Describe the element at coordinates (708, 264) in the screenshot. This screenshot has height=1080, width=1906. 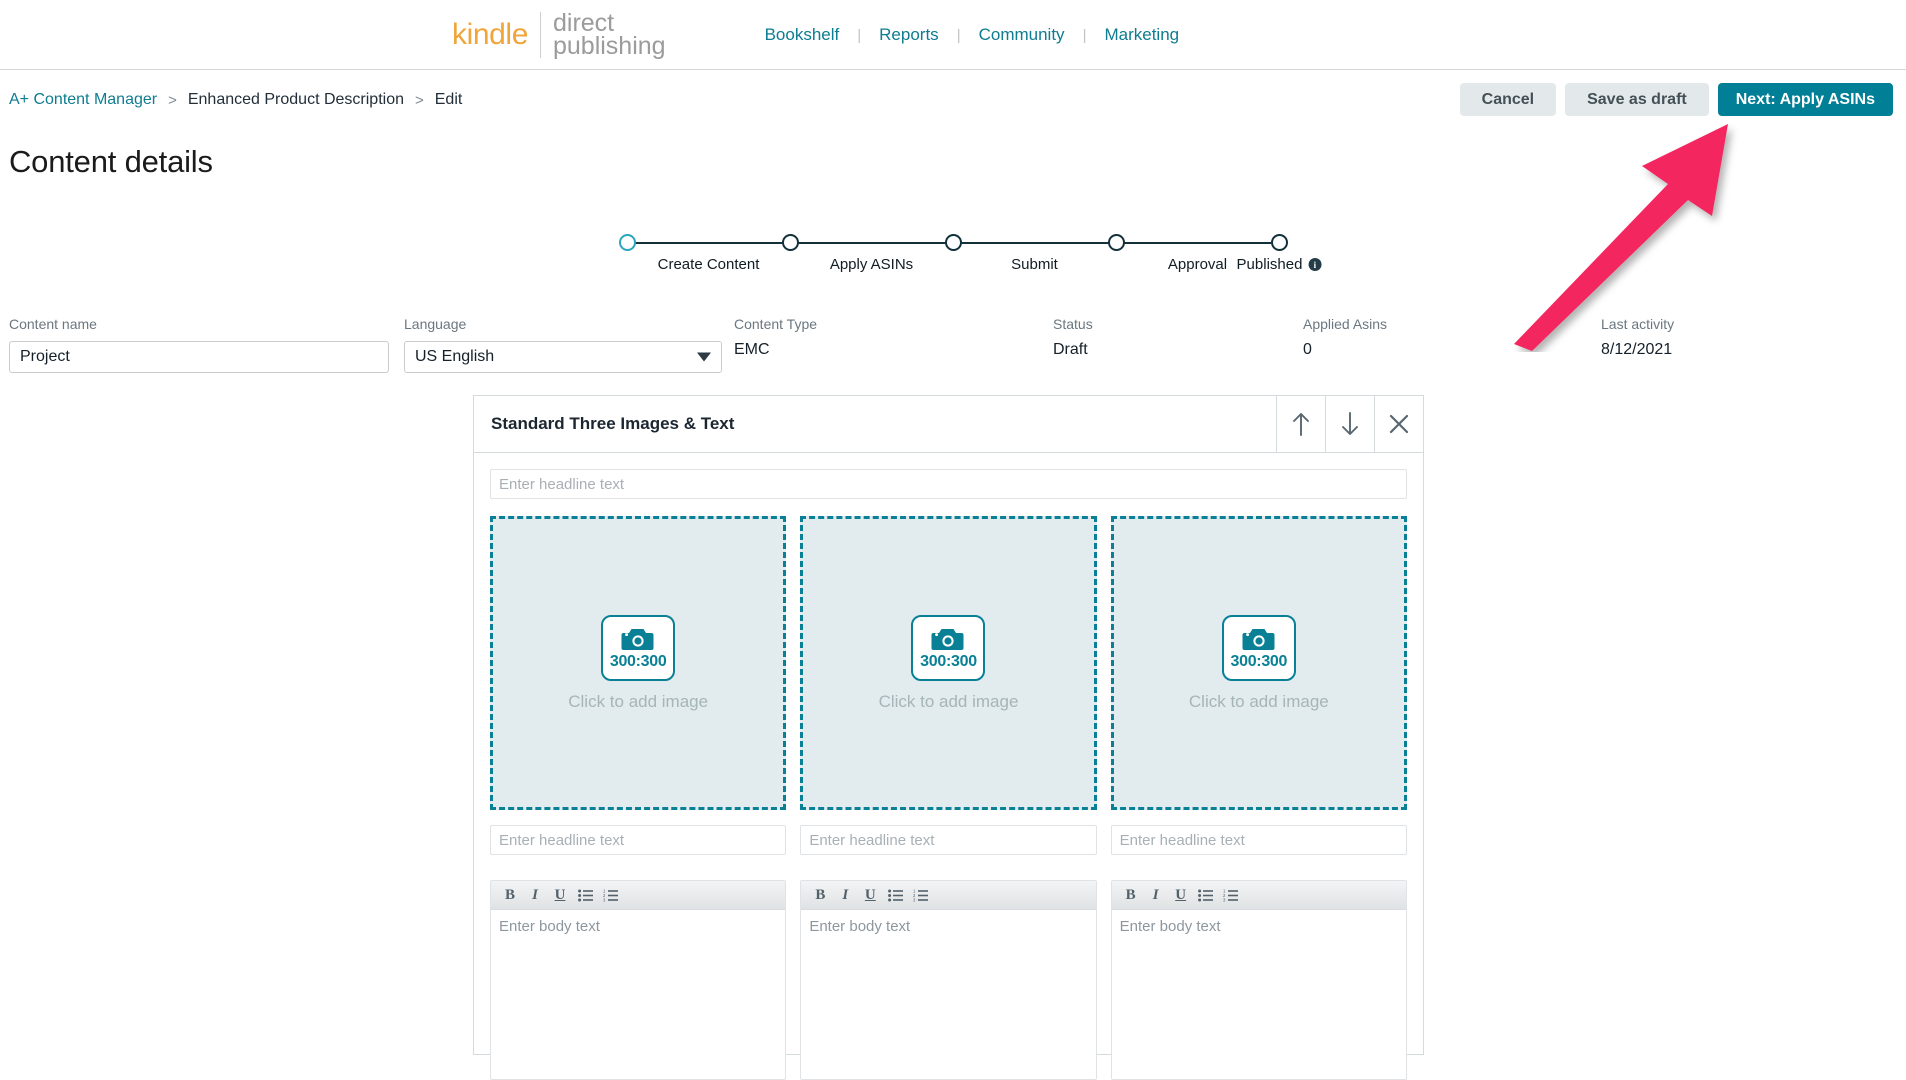
I see `stepper-label: Create Content` at that location.